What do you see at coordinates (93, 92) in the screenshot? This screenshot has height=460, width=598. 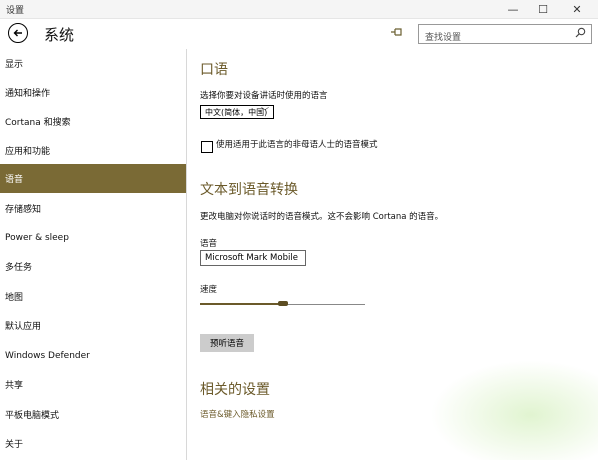 I see `sidebar-item-notifications: 通知和操作` at bounding box center [93, 92].